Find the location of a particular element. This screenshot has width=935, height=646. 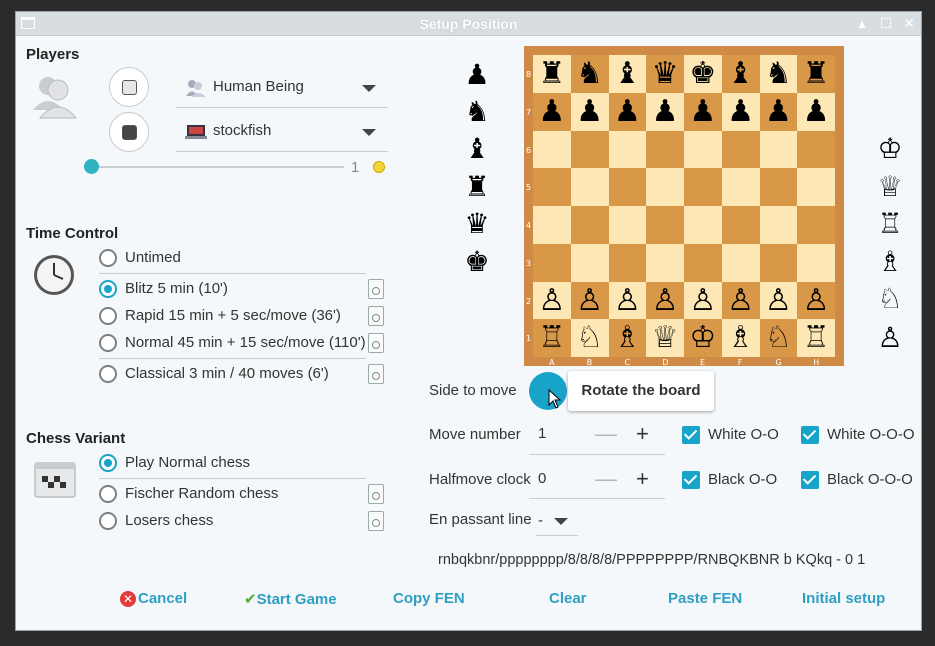

black-knight-icon: ♞ is located at coordinates (477, 112).